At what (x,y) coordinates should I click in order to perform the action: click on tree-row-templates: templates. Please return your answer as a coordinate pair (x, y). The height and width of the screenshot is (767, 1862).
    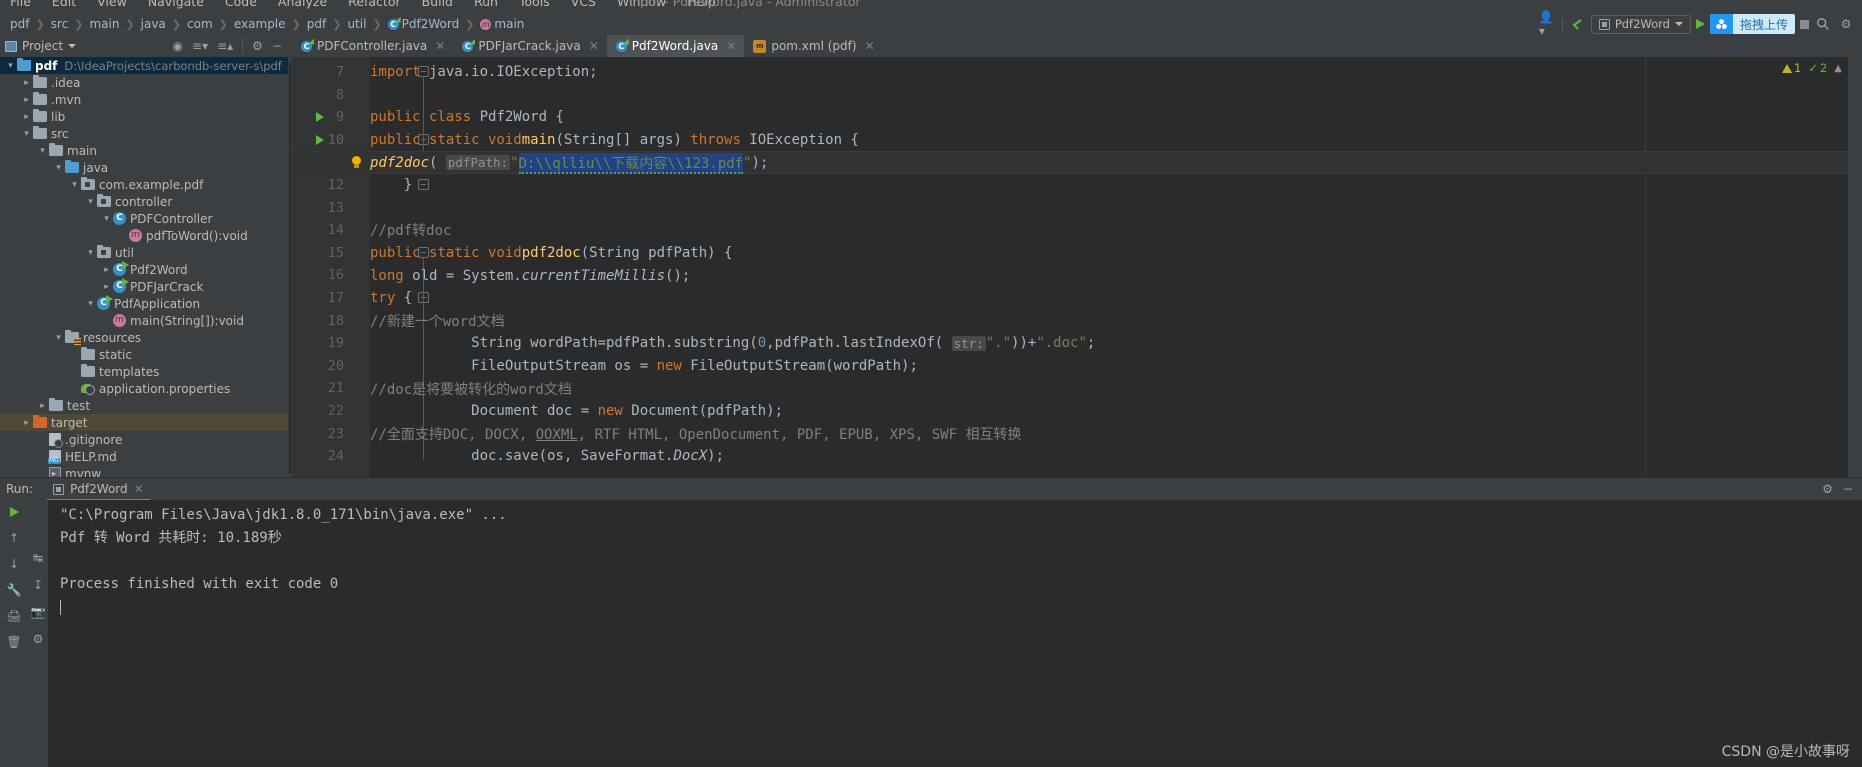
    Looking at the image, I should click on (145, 371).